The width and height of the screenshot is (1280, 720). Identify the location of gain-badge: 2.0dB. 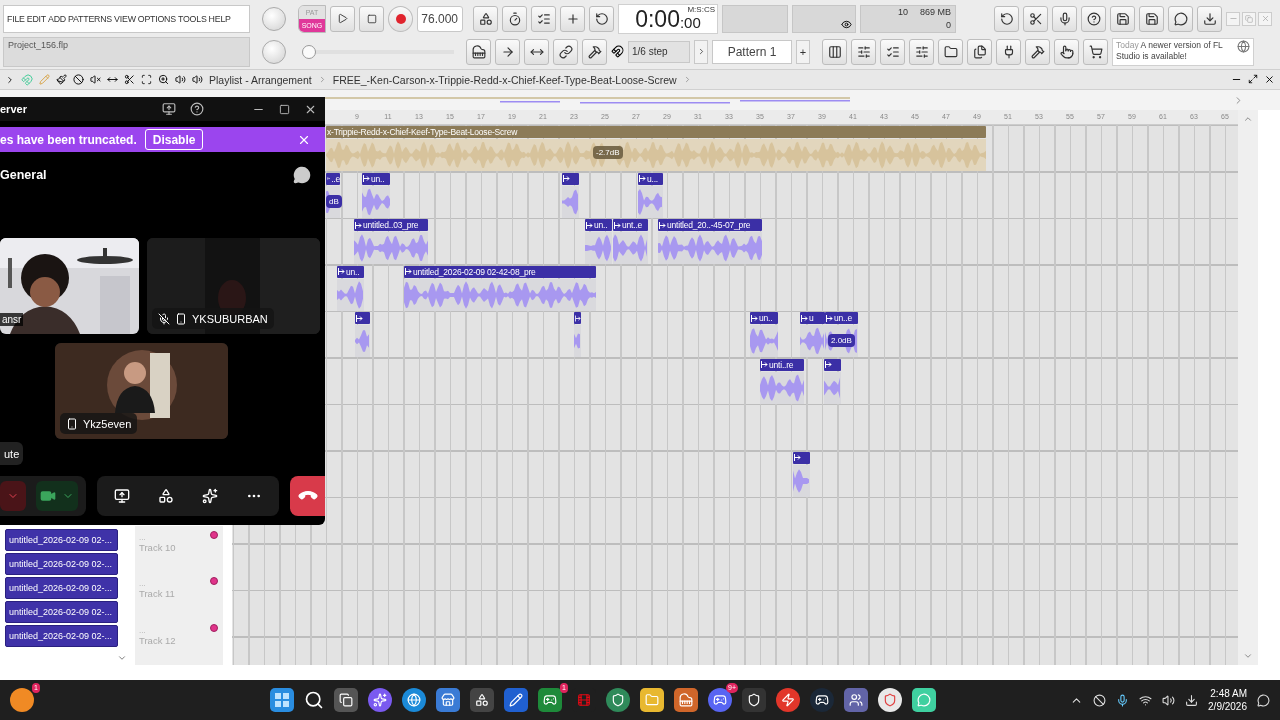
(841, 340).